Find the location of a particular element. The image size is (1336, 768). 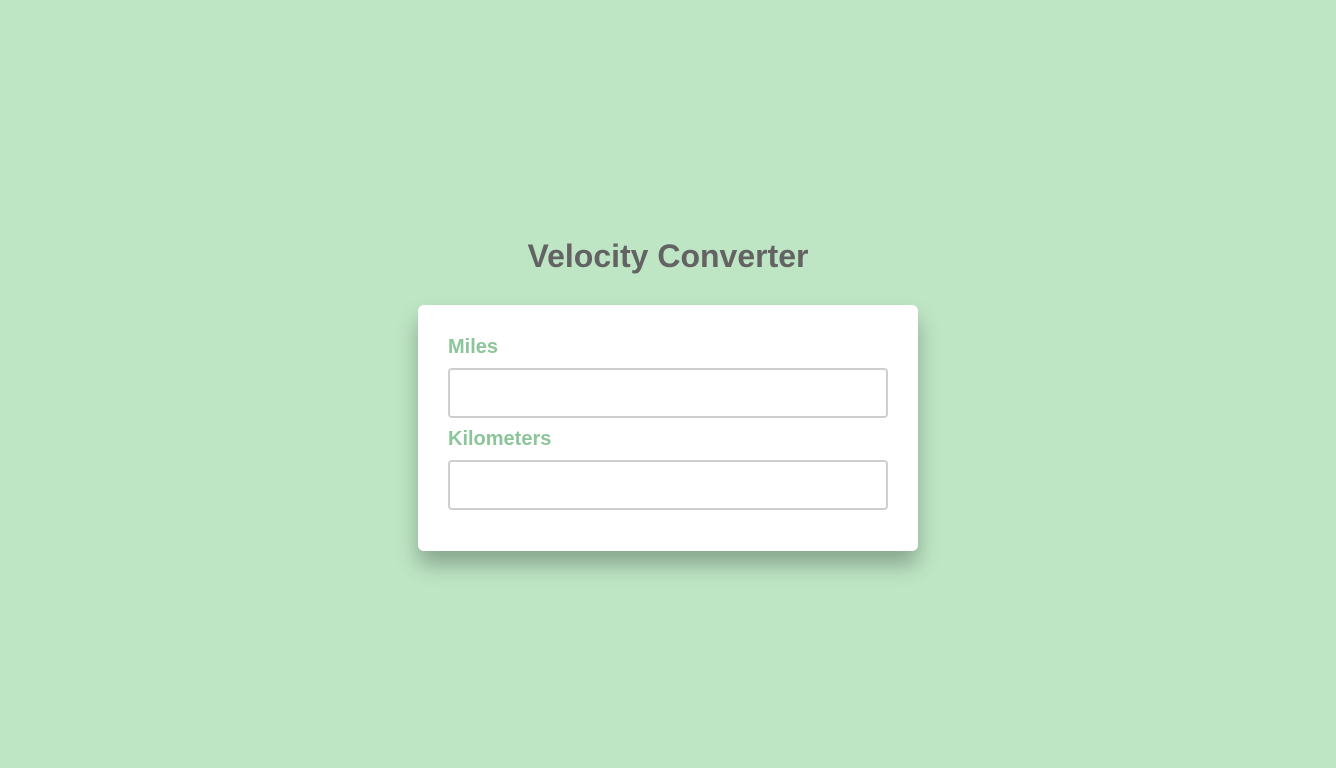

miles-input is located at coordinates (668, 393).